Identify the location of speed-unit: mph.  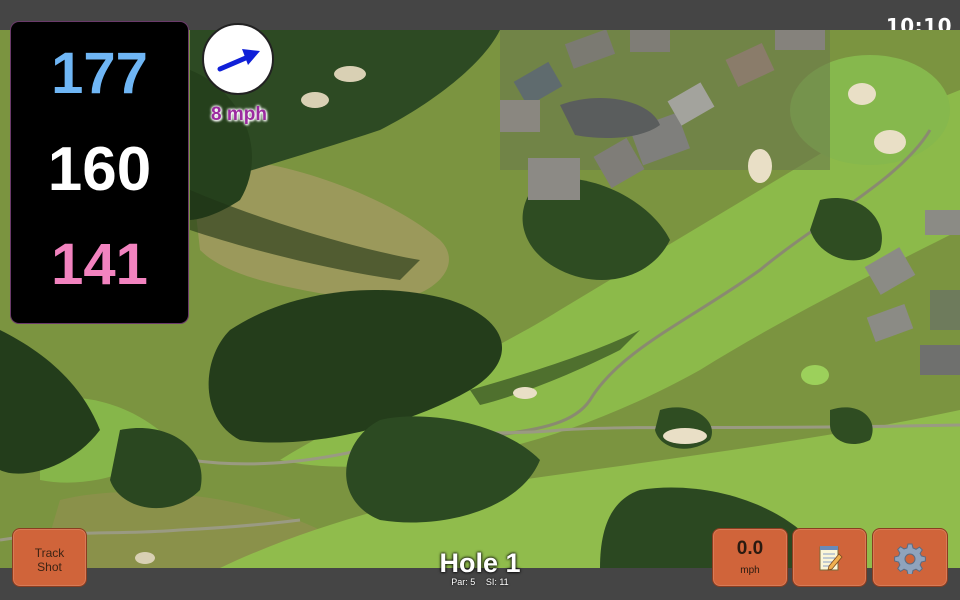
(750, 570).